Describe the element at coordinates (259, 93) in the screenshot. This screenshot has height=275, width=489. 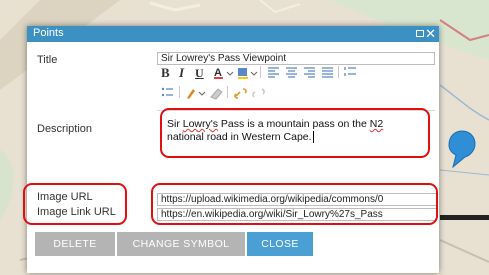
I see `unlink-icon` at that location.